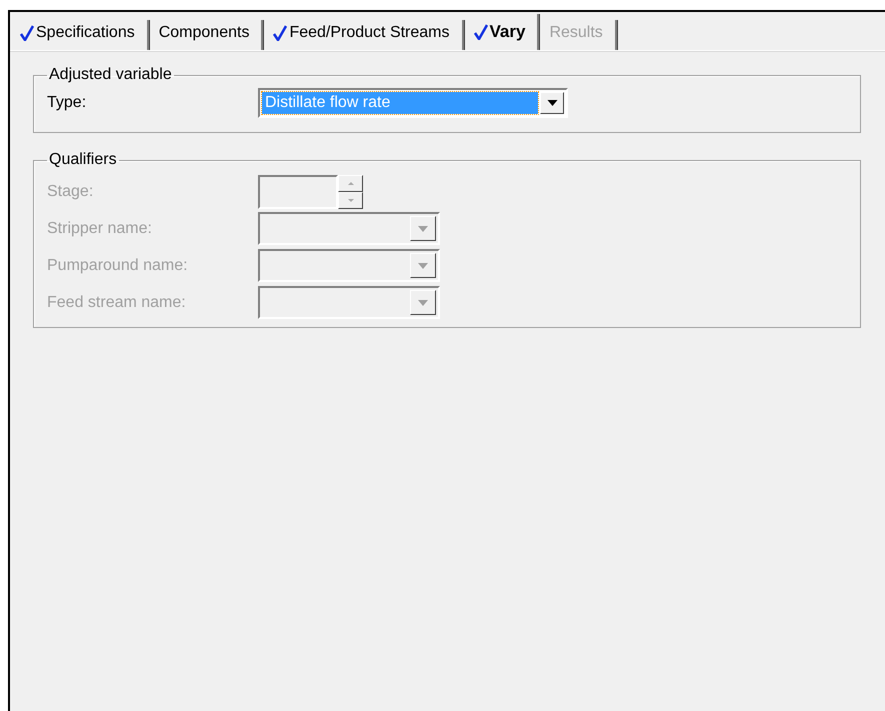 The height and width of the screenshot is (711, 885). I want to click on field-label: Stripper name:, so click(100, 229).